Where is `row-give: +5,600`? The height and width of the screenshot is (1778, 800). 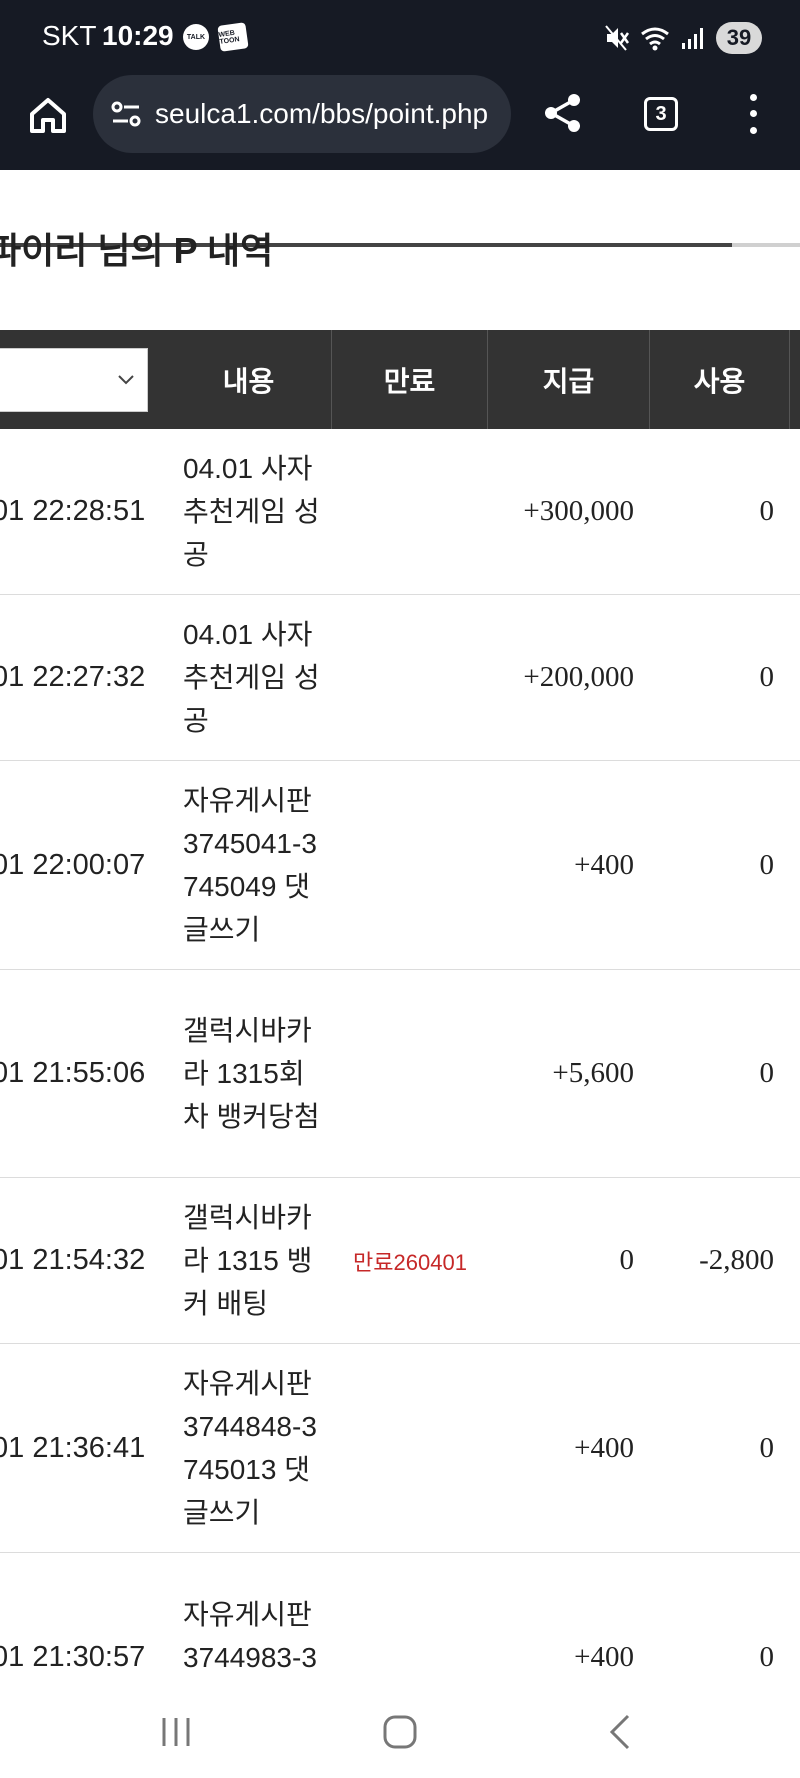 row-give: +5,600 is located at coordinates (593, 1073).